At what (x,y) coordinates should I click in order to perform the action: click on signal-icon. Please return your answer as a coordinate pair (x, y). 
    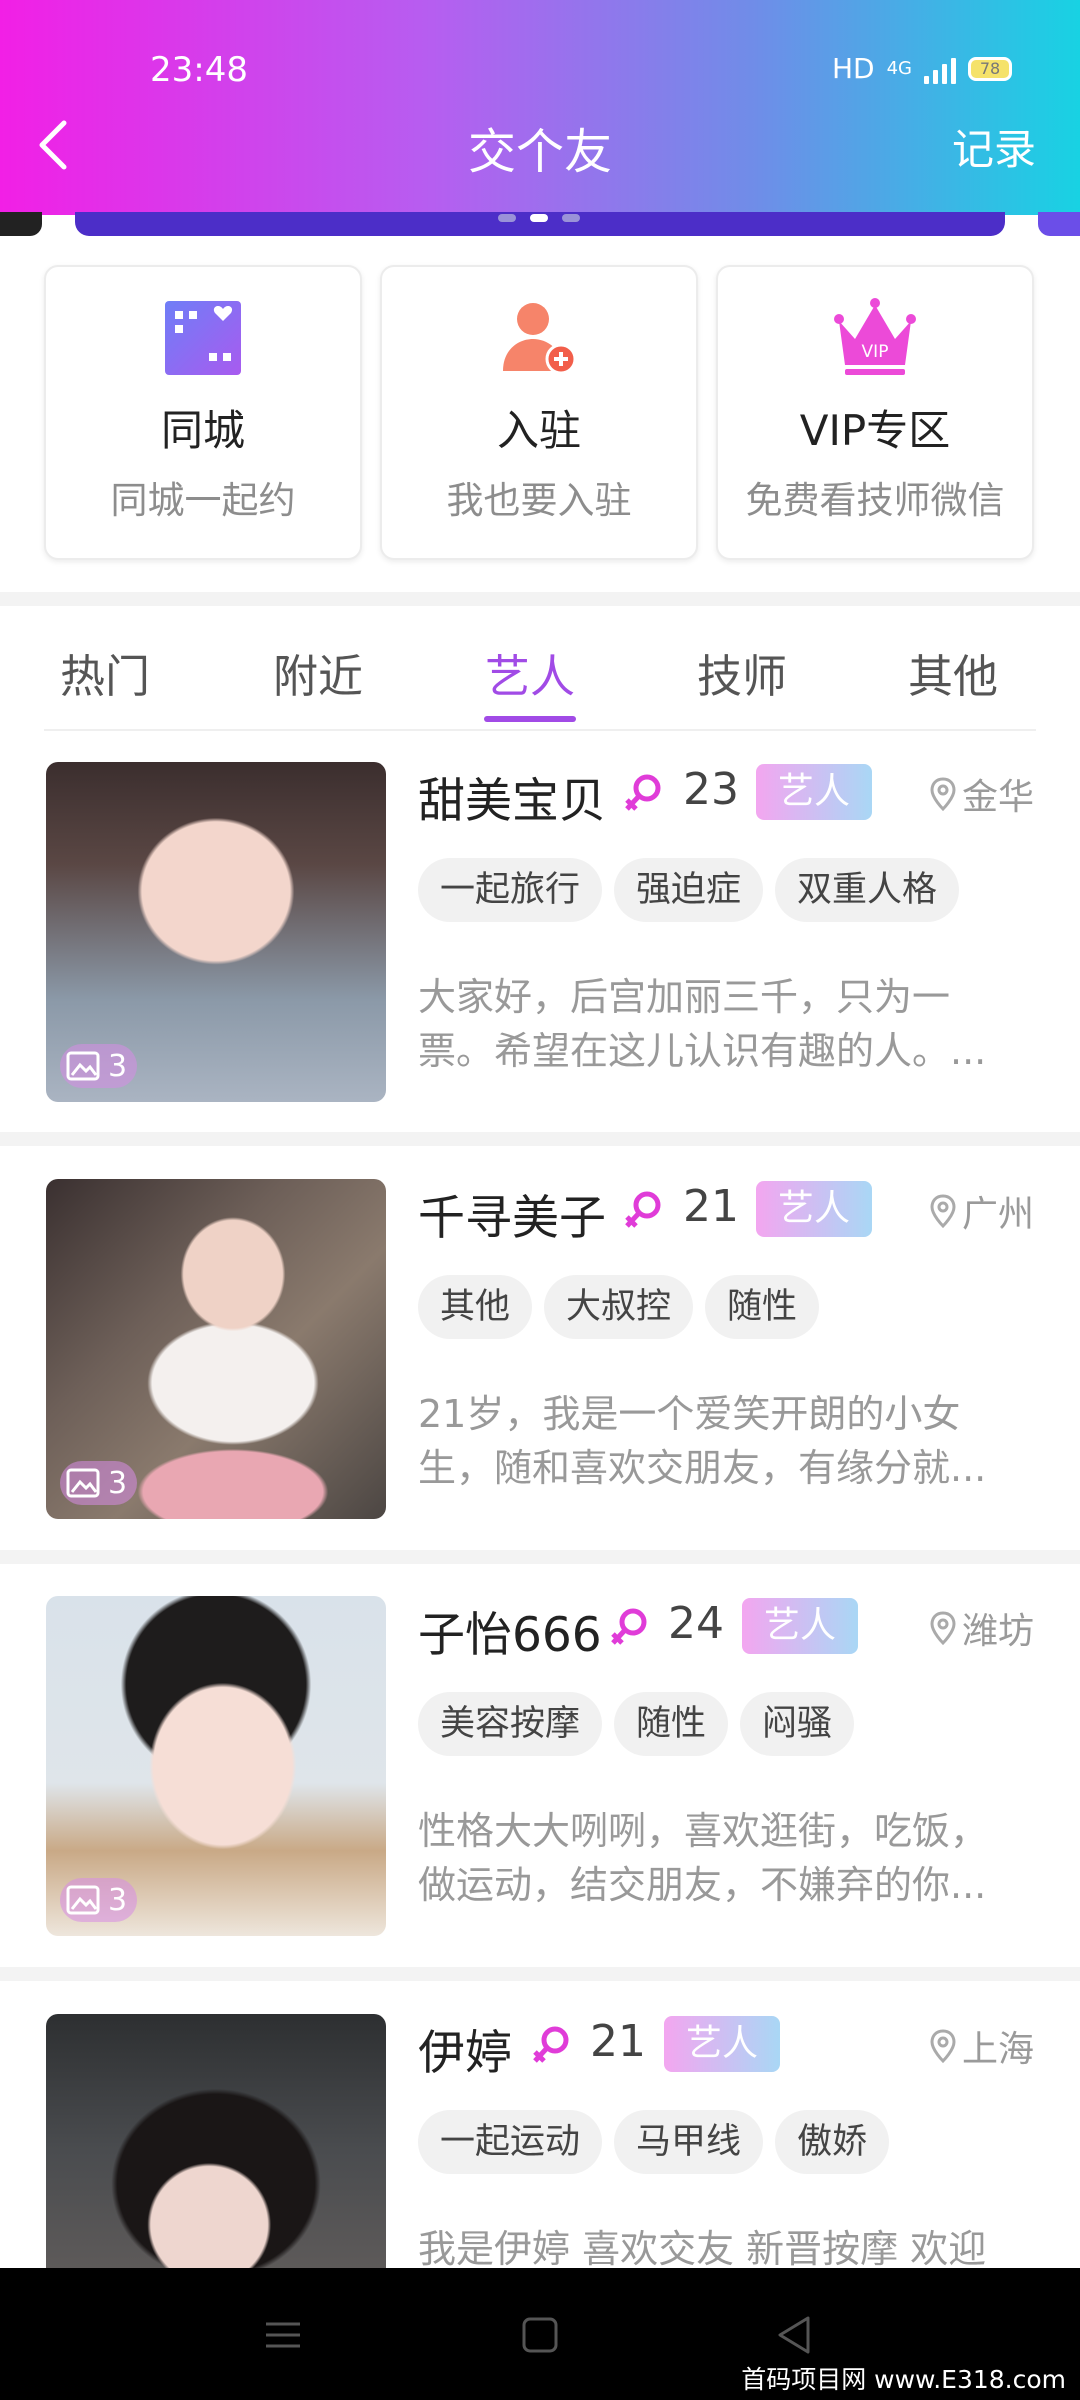
    Looking at the image, I should click on (940, 69).